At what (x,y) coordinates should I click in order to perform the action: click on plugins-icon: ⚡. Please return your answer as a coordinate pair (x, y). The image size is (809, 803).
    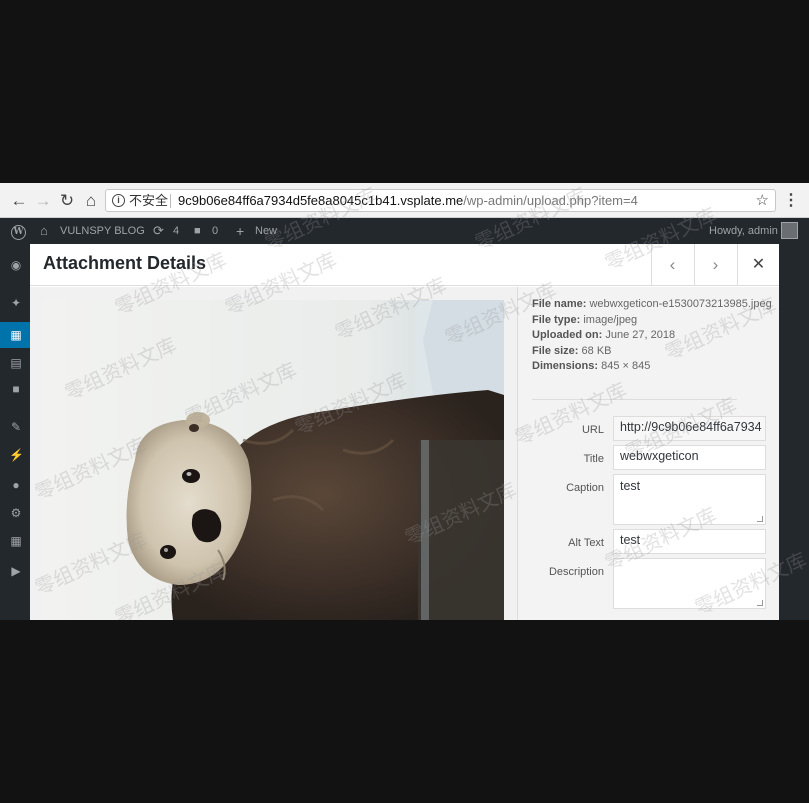
    Looking at the image, I should click on (16, 455).